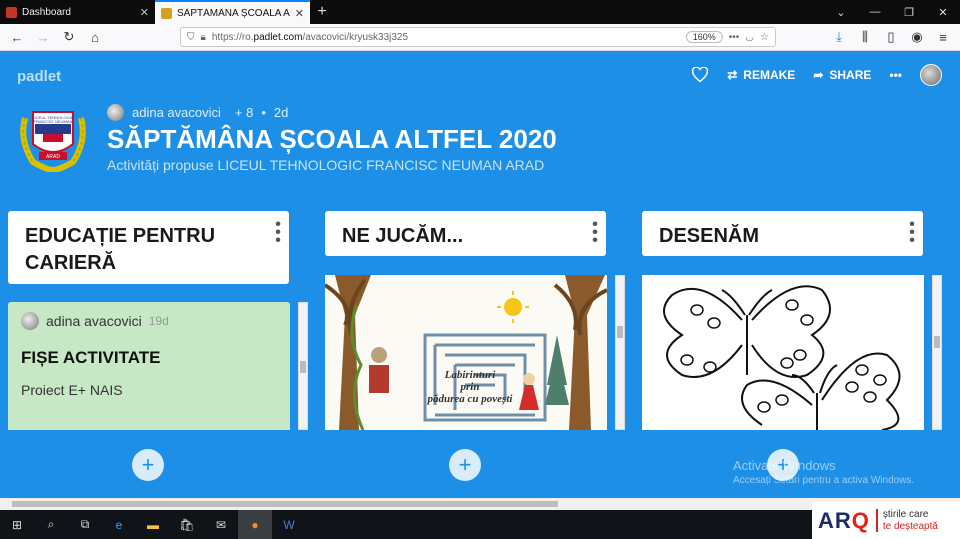 The width and height of the screenshot is (960, 539). Describe the element at coordinates (255, 524) in the screenshot. I see `firefox-icon: ●` at that location.